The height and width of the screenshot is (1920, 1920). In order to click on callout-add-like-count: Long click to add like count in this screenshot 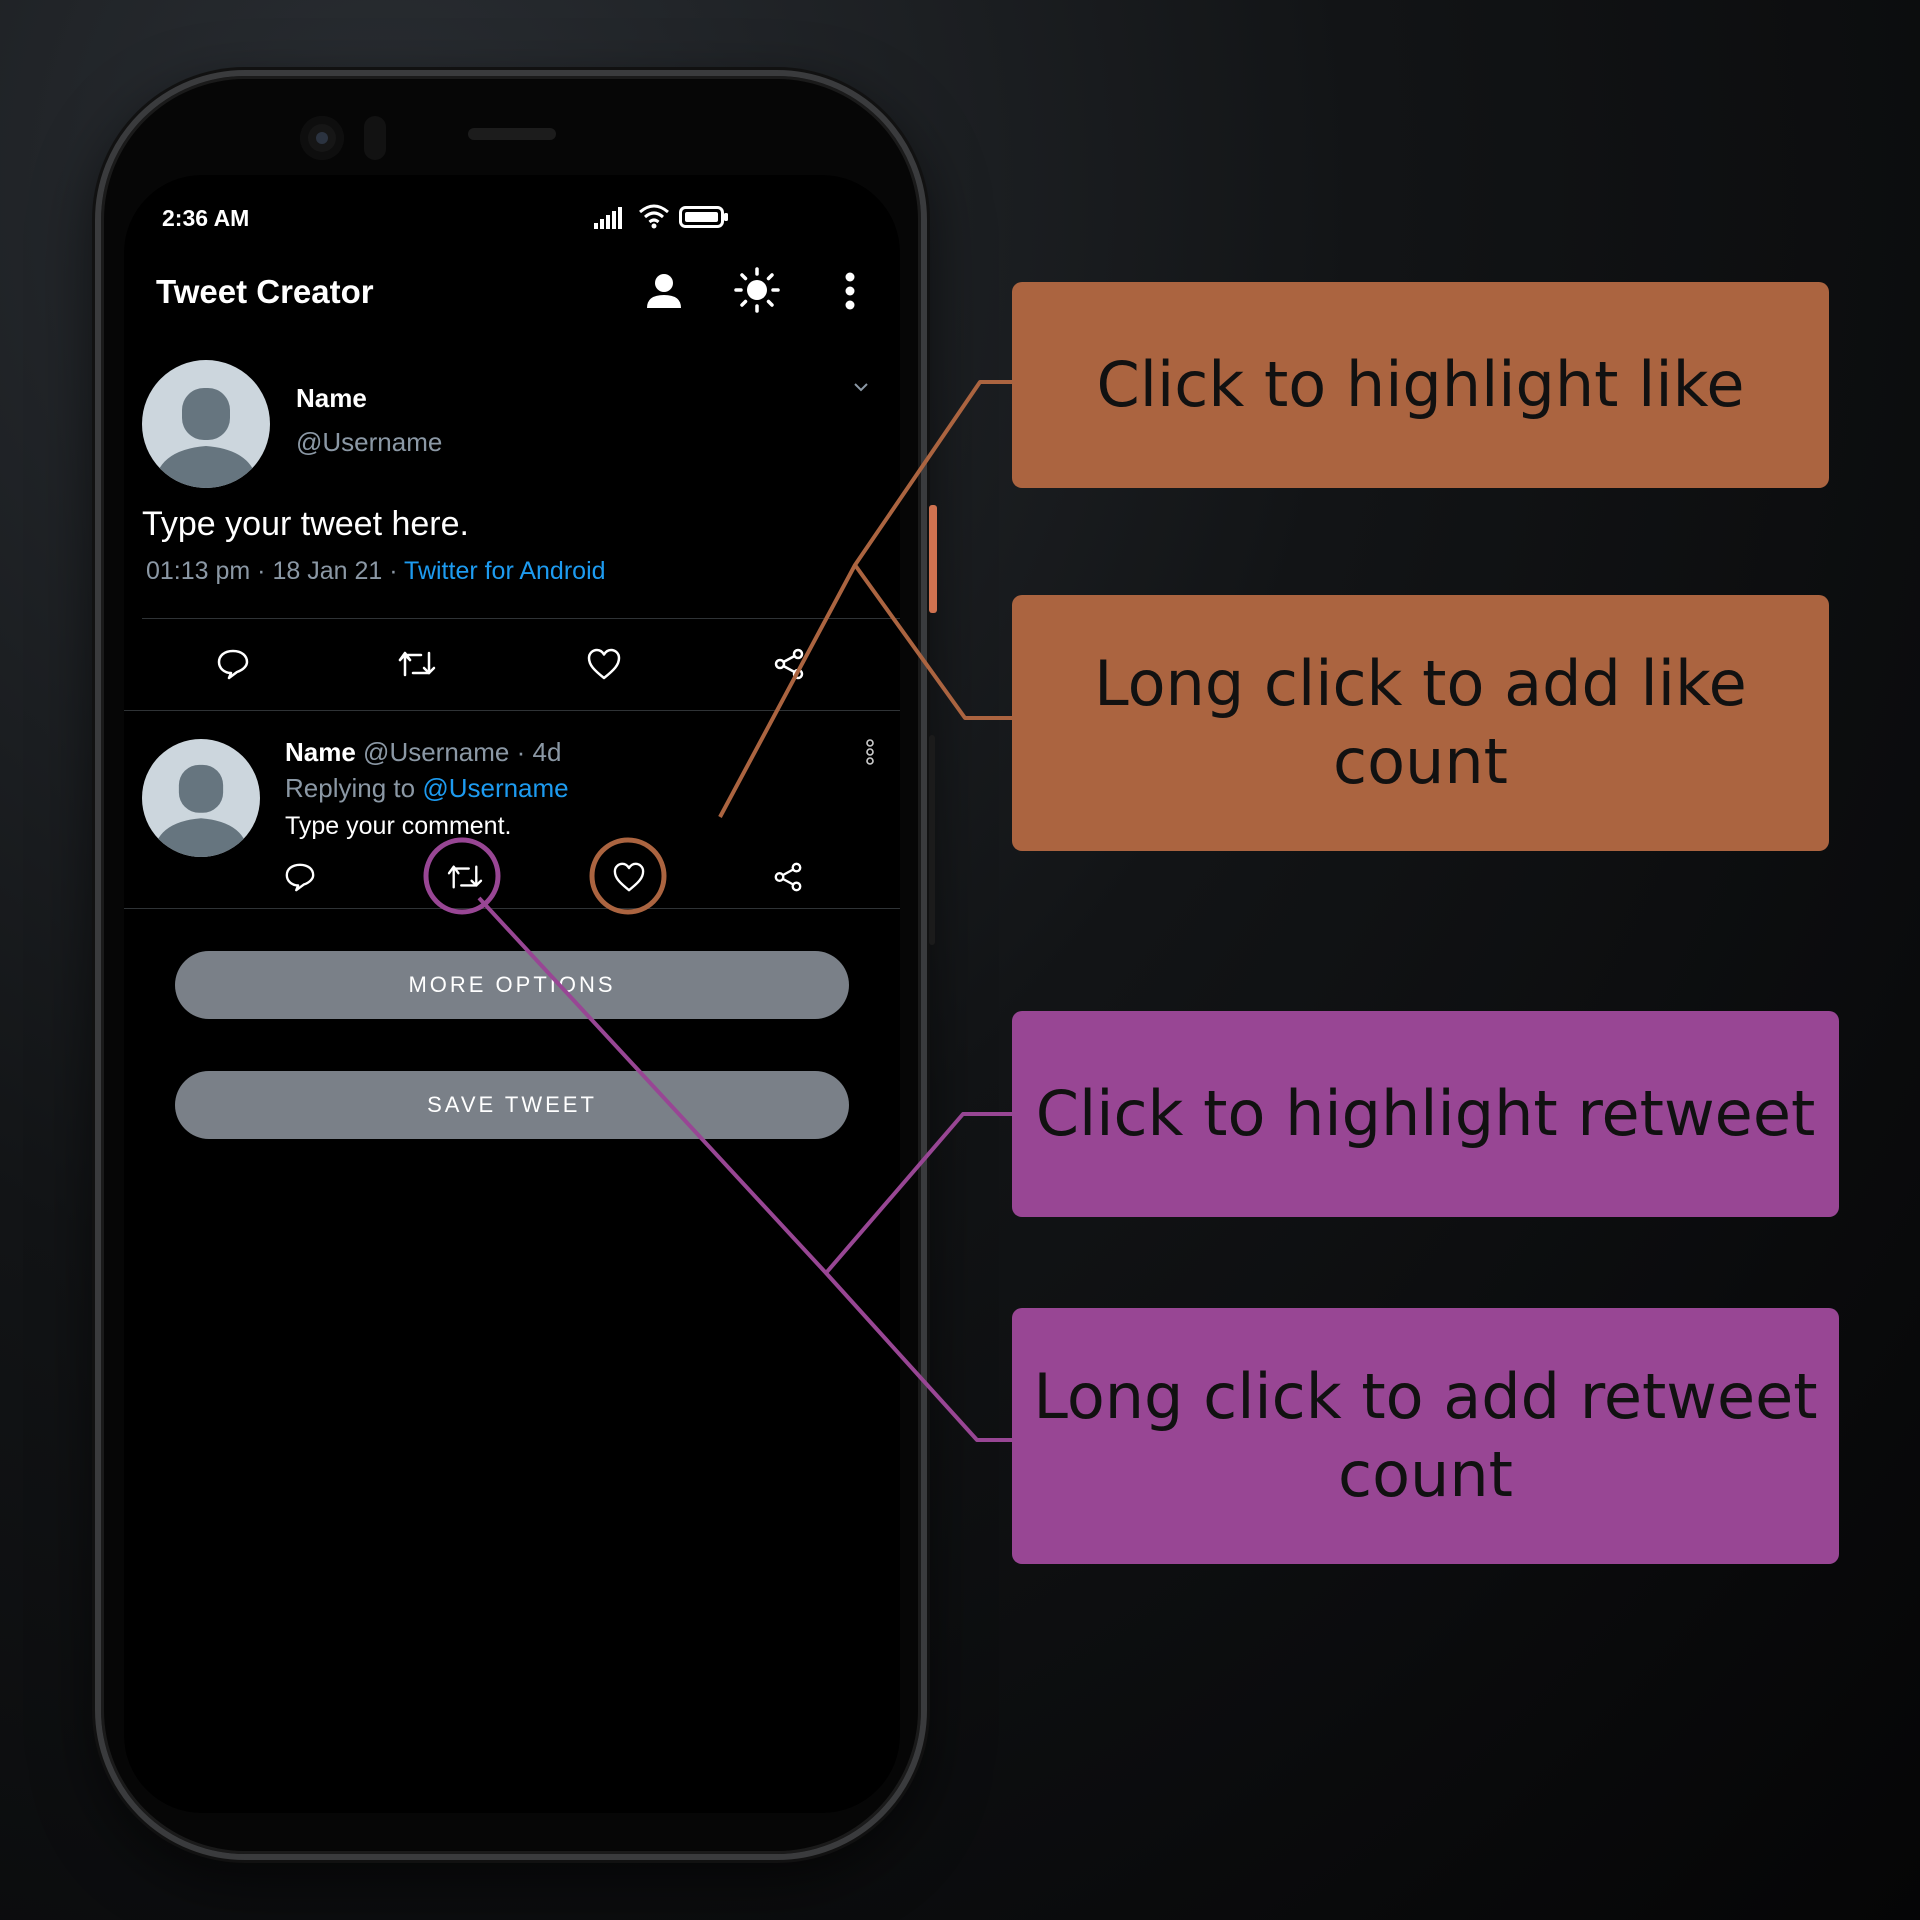, I will do `click(1420, 723)`.